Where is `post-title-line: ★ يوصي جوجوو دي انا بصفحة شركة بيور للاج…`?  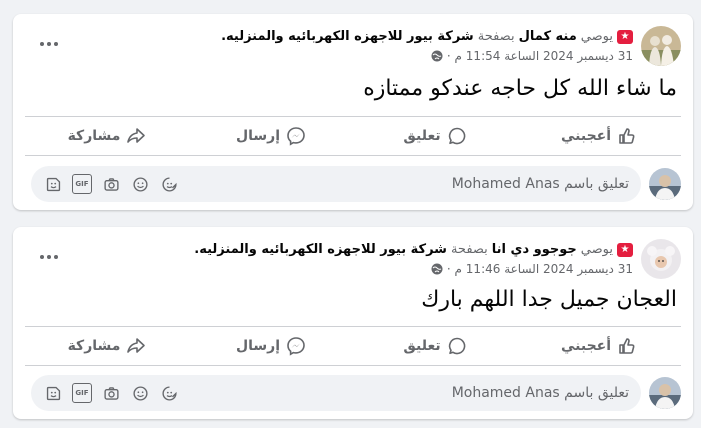
post-title-line: ★ يوصي جوجوو دي انا بصفحة شركة بيور للاج… is located at coordinates (359, 250).